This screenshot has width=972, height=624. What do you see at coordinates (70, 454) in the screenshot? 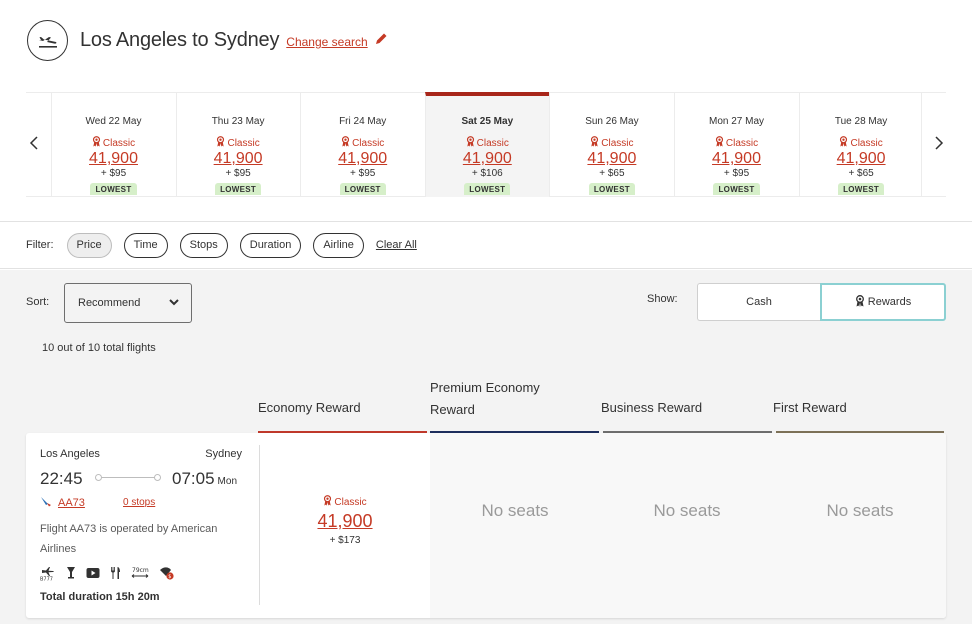
I see `origin-city: Los Angeles` at bounding box center [70, 454].